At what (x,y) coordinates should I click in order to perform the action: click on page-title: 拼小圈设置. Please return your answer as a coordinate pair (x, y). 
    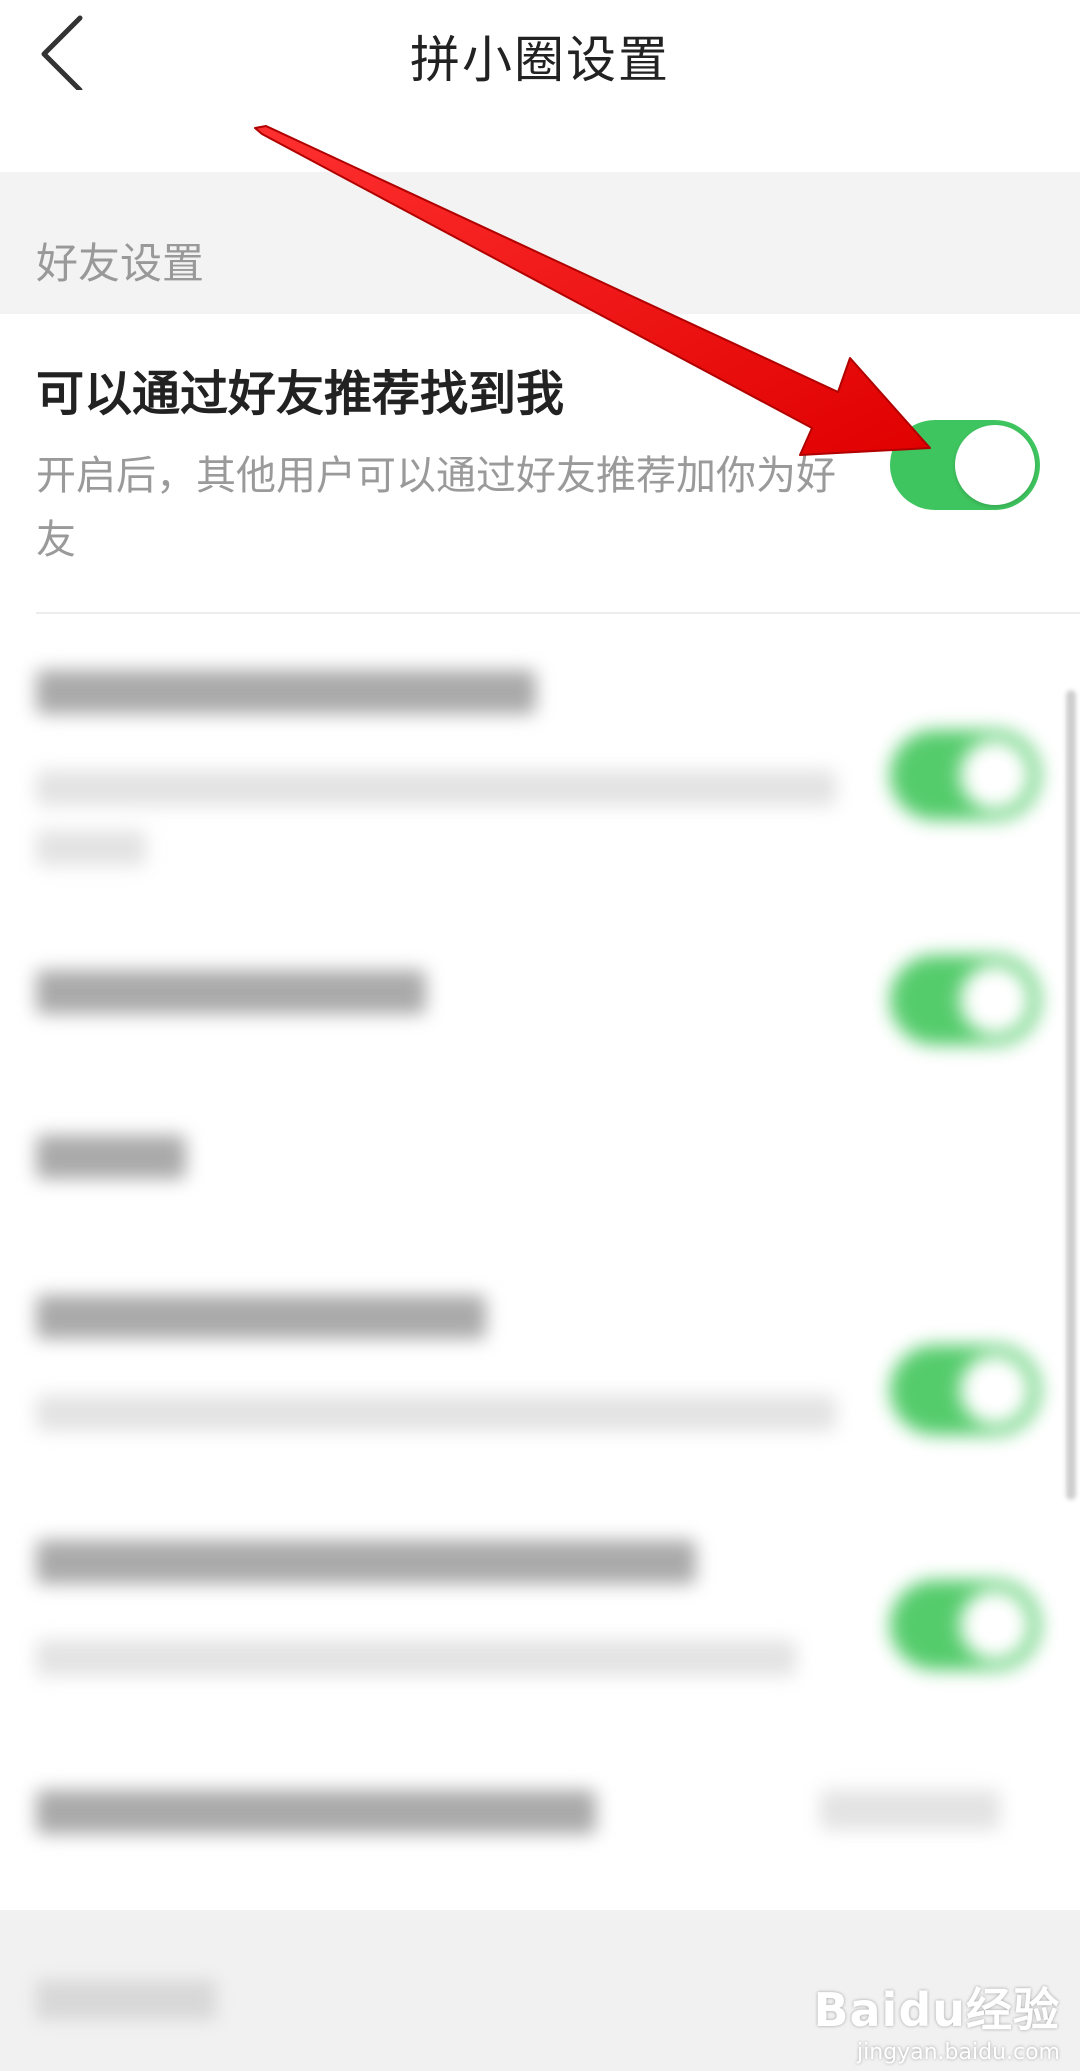
    Looking at the image, I should click on (540, 60).